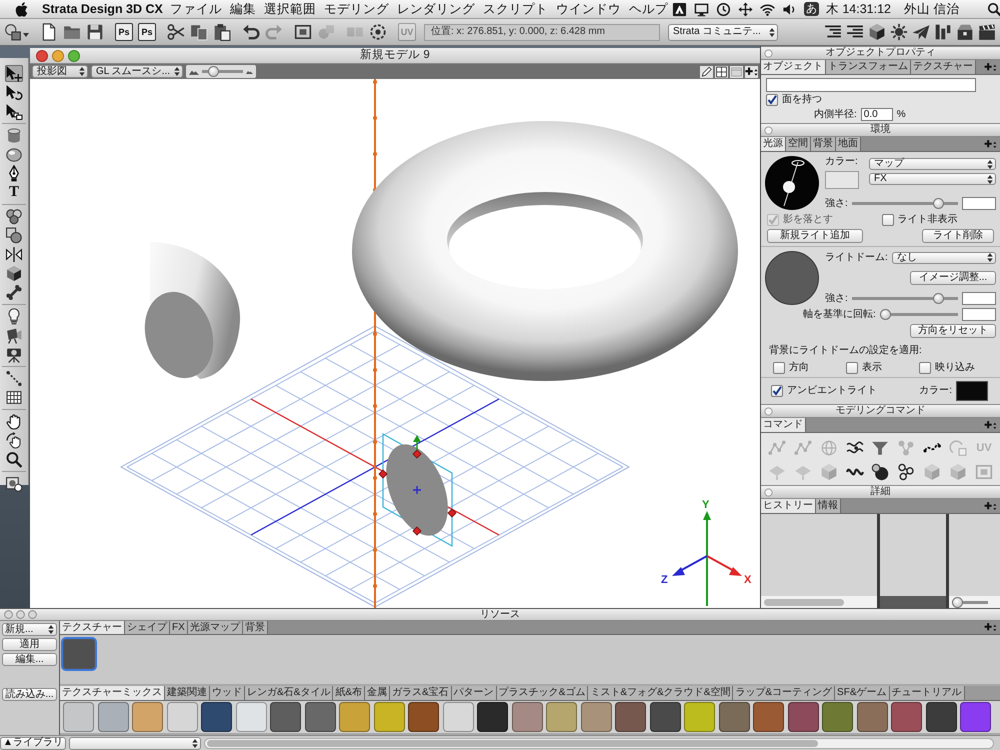 The image size is (1000, 750). I want to click on tab: 光源, so click(773, 144).